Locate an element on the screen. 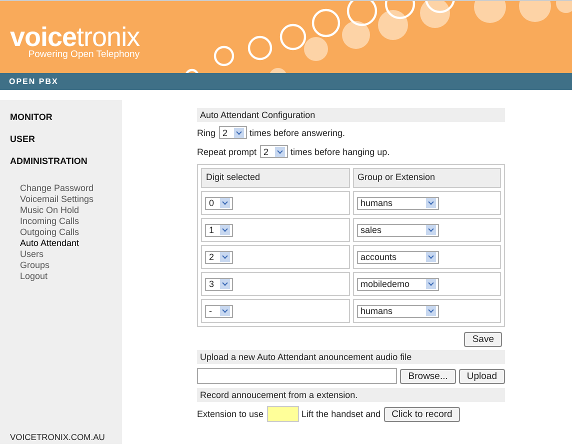  footer-text: VOICETRONIX.COM.AU is located at coordinates (58, 438).